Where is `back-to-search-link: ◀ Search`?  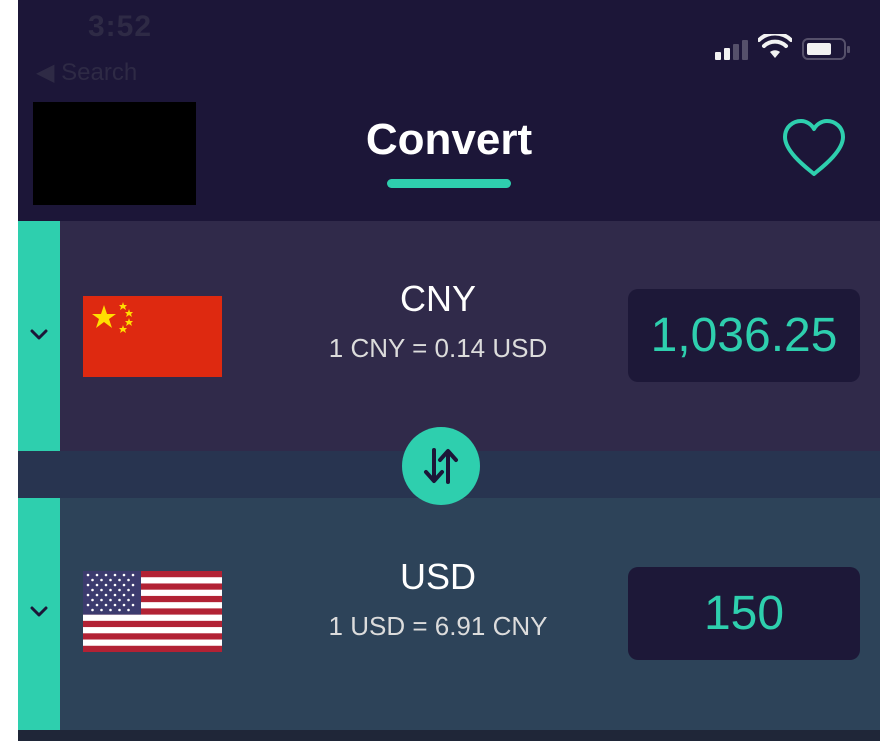 back-to-search-link: ◀ Search is located at coordinates (86, 72).